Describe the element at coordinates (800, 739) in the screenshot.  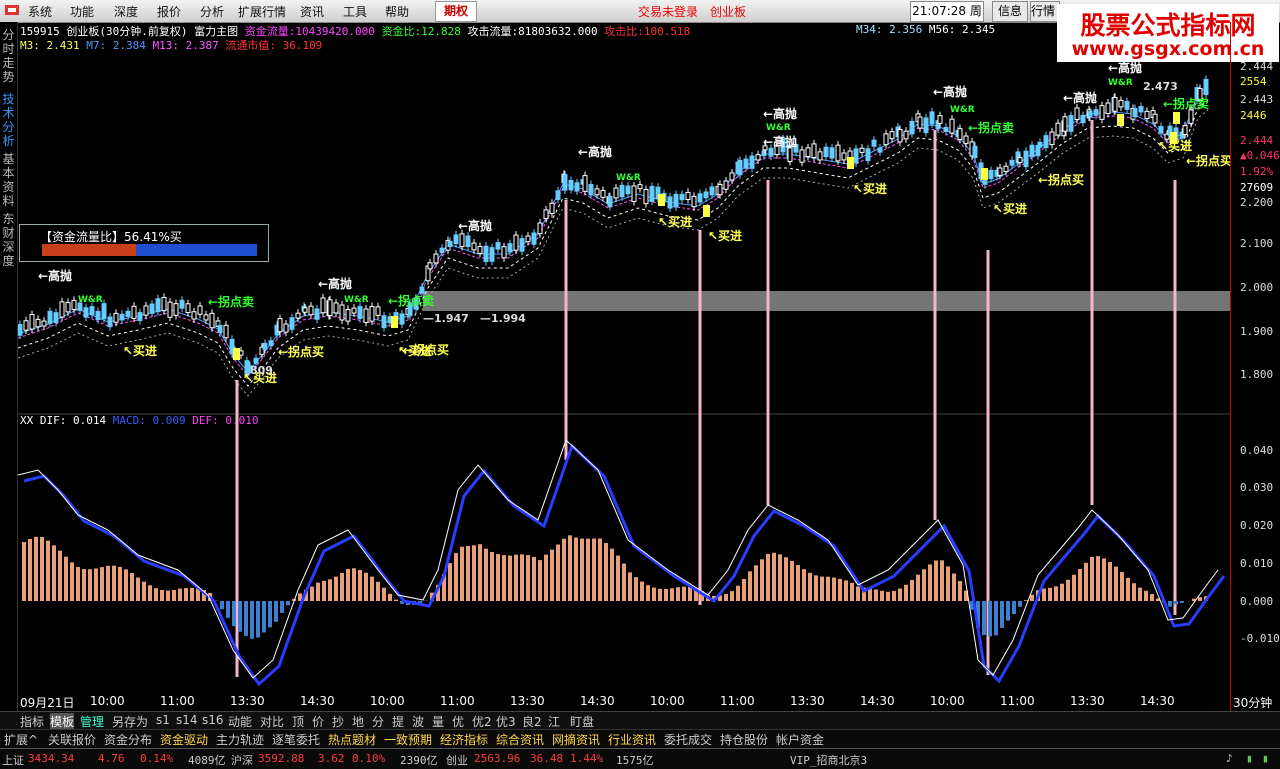
I see `function-tab: 帐户资金` at that location.